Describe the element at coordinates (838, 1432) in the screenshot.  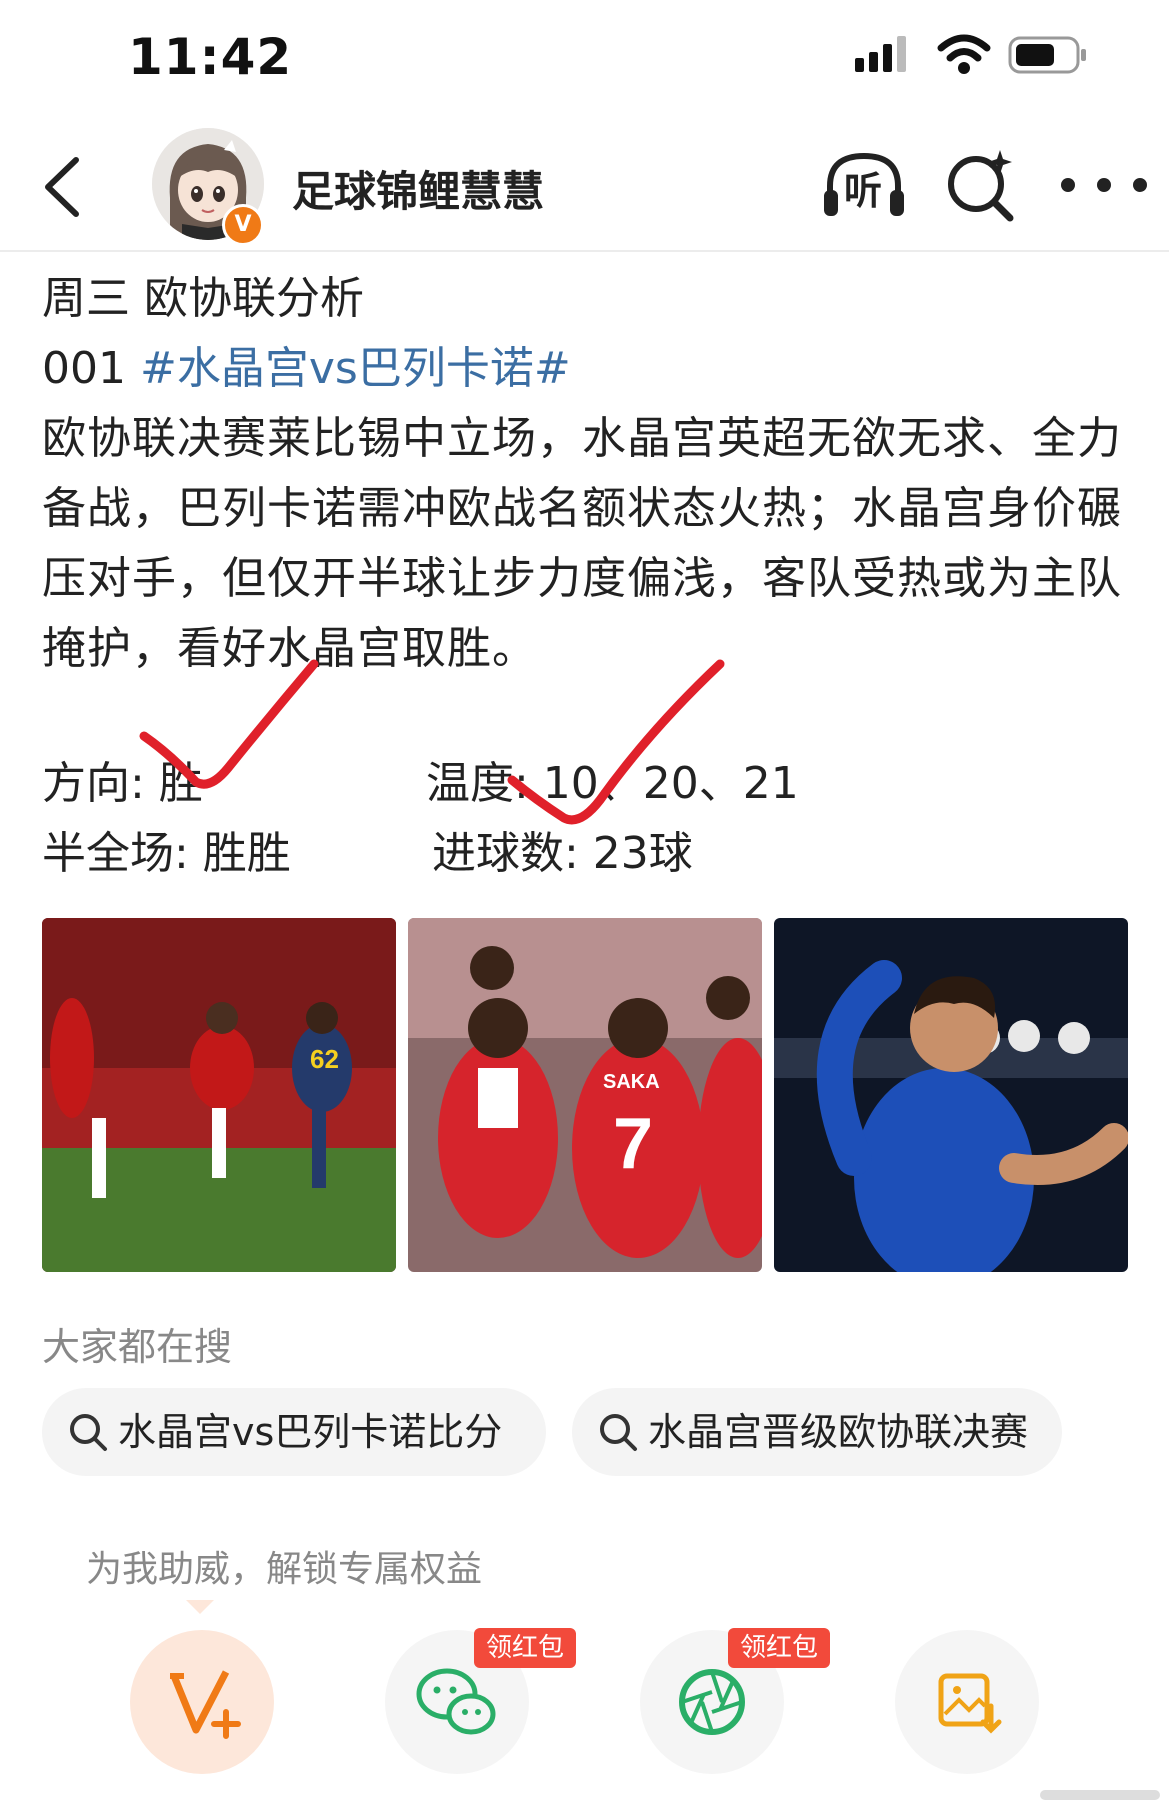
I see `search-chip-label: 水晶宫晋级欧协联决赛` at that location.